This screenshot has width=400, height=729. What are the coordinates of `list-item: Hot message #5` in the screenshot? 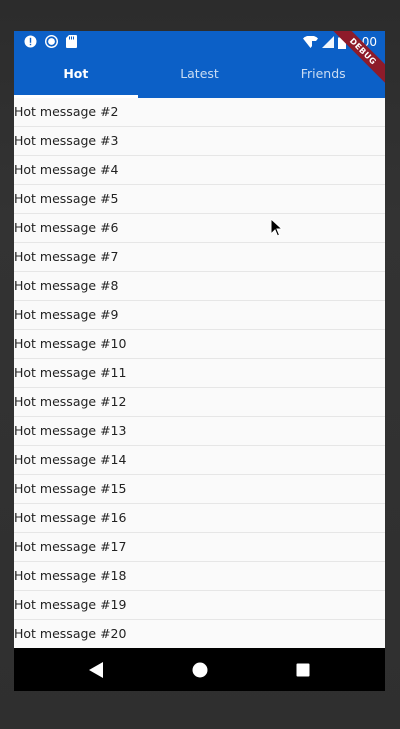 It's located at (199, 199).